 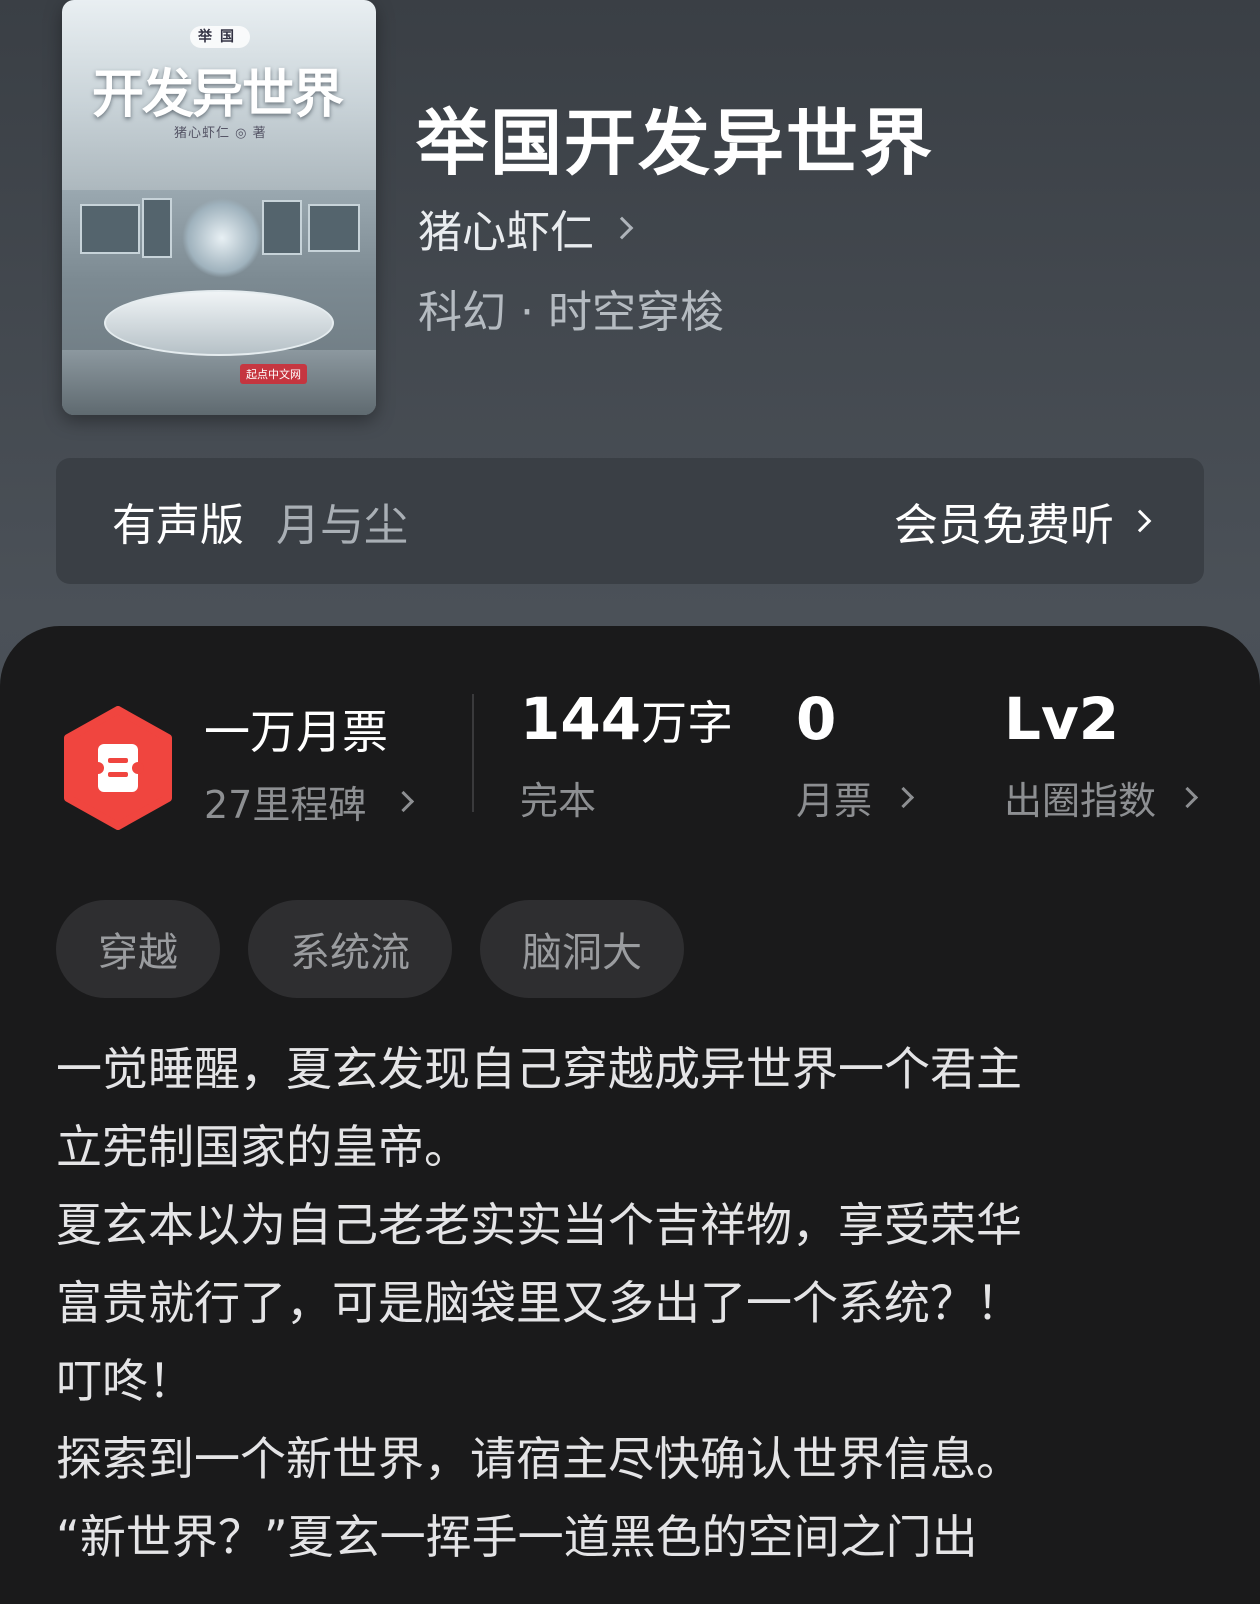 What do you see at coordinates (581, 719) in the screenshot?
I see `word-count-value: 144` at bounding box center [581, 719].